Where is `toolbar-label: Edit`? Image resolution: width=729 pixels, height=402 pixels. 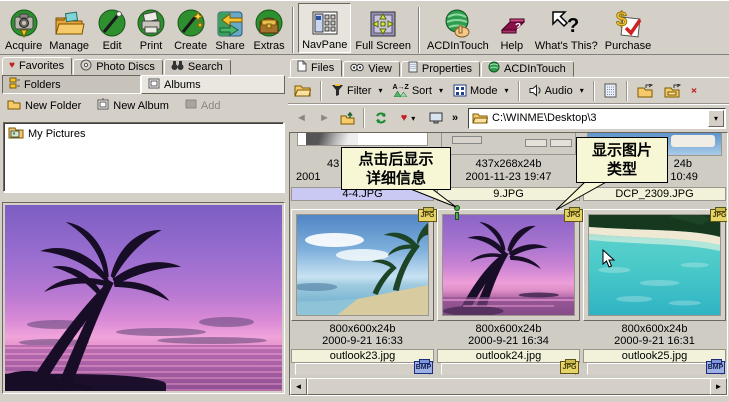 toolbar-label: Edit is located at coordinates (112, 46).